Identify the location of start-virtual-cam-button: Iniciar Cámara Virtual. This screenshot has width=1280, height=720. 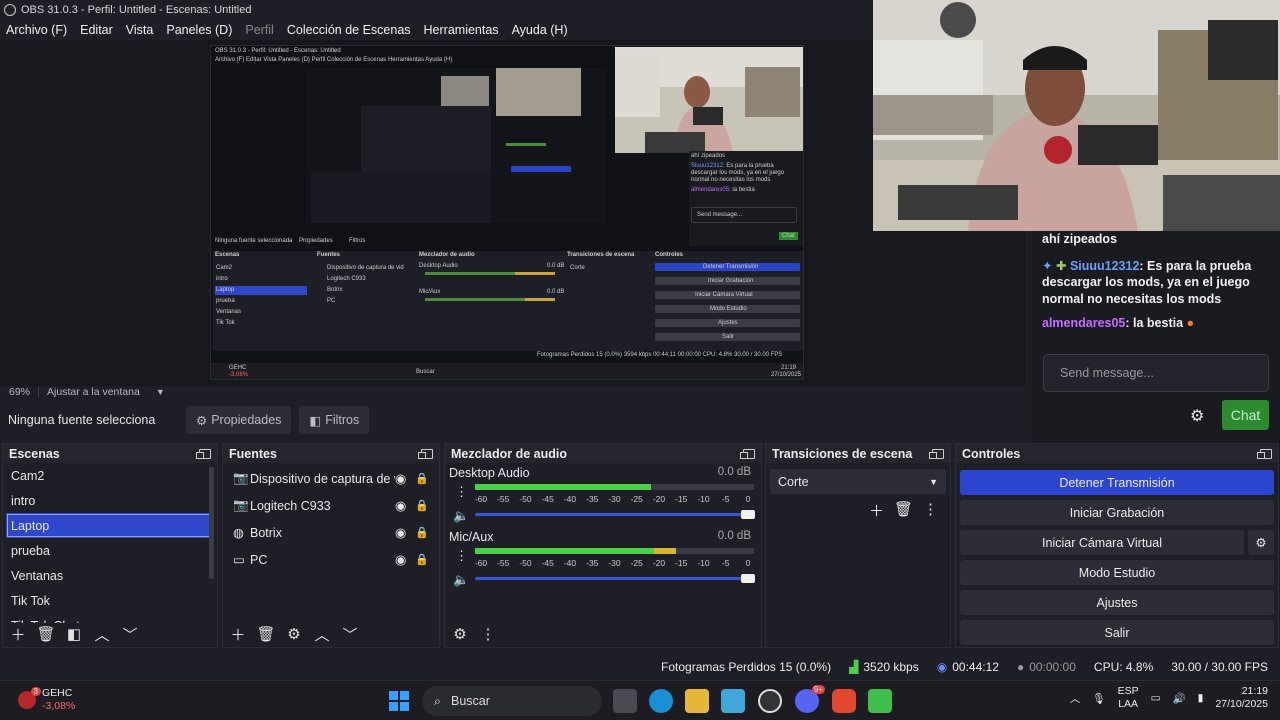
(1102, 542).